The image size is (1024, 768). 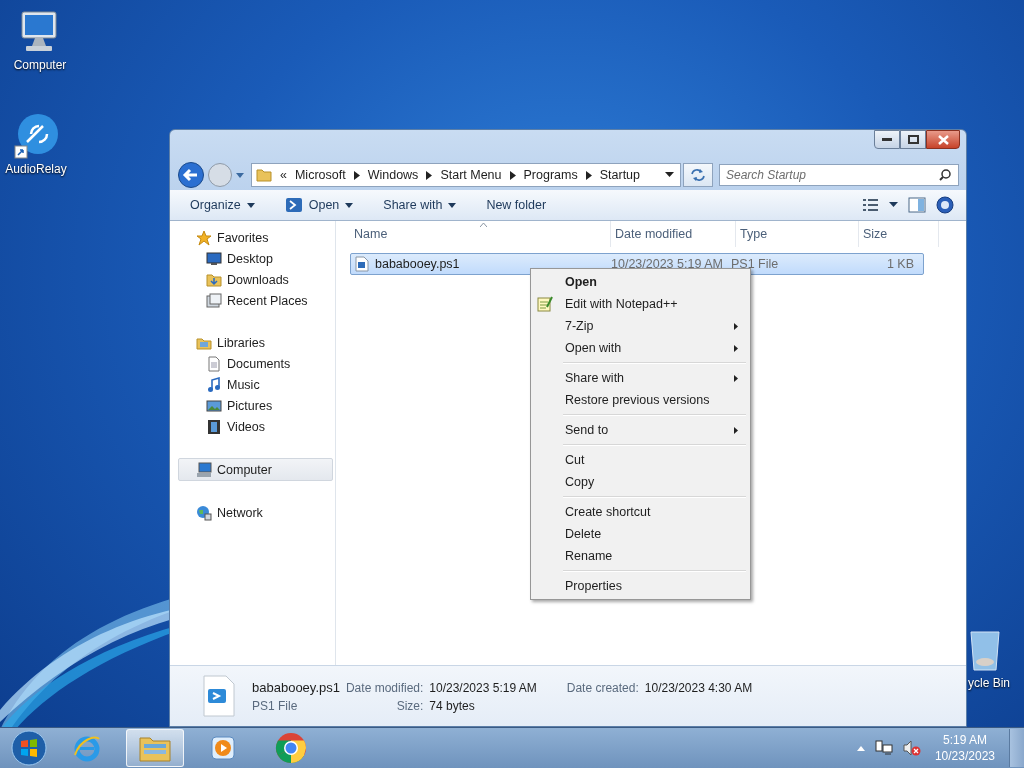 I want to click on refresh-icon, so click(x=698, y=175).